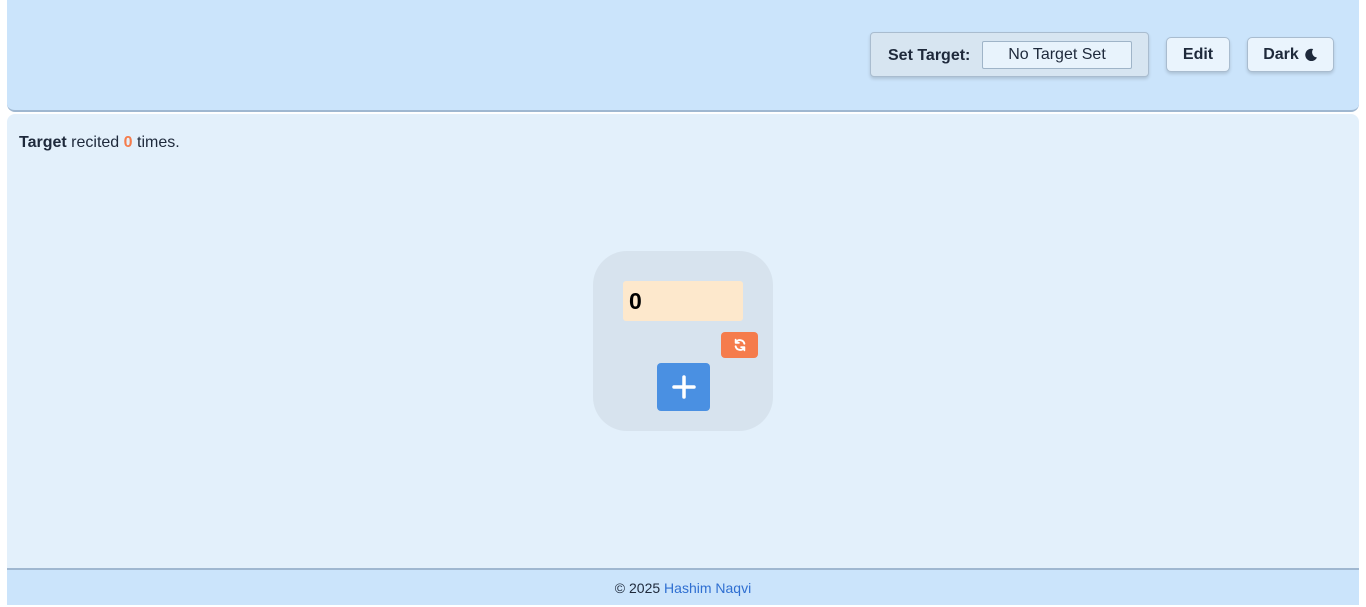  Describe the element at coordinates (43, 142) in the screenshot. I see `target-word: Target` at that location.